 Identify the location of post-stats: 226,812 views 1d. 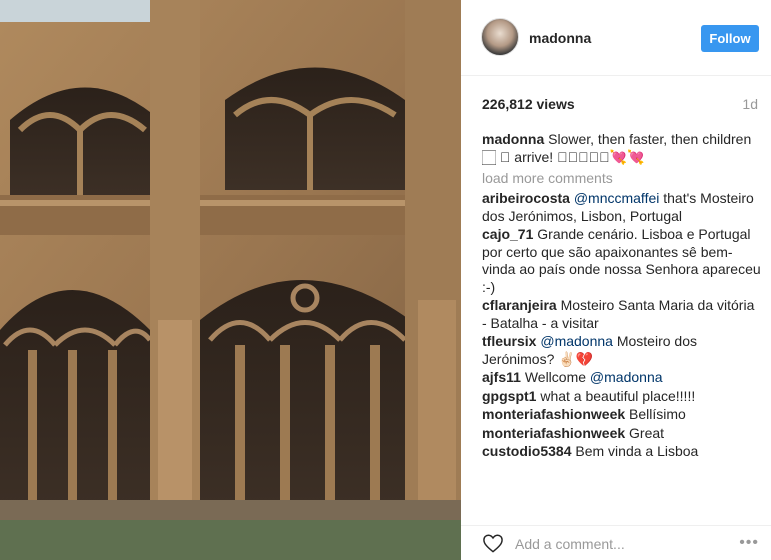
(616, 99).